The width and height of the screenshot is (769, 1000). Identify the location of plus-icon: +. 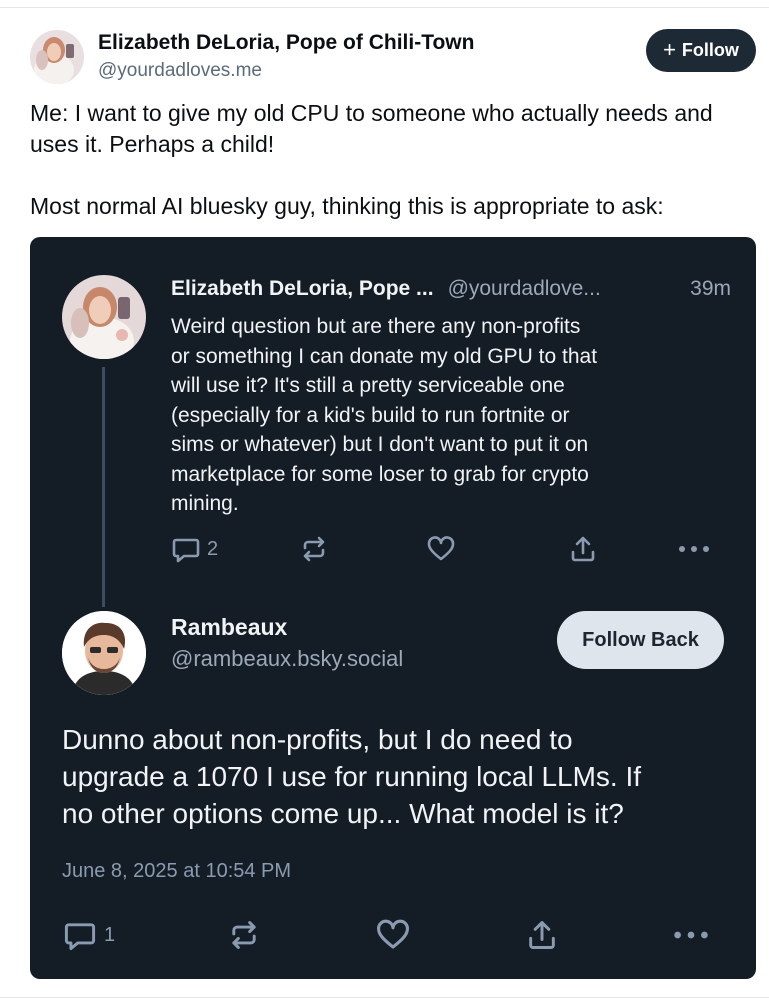
(669, 49).